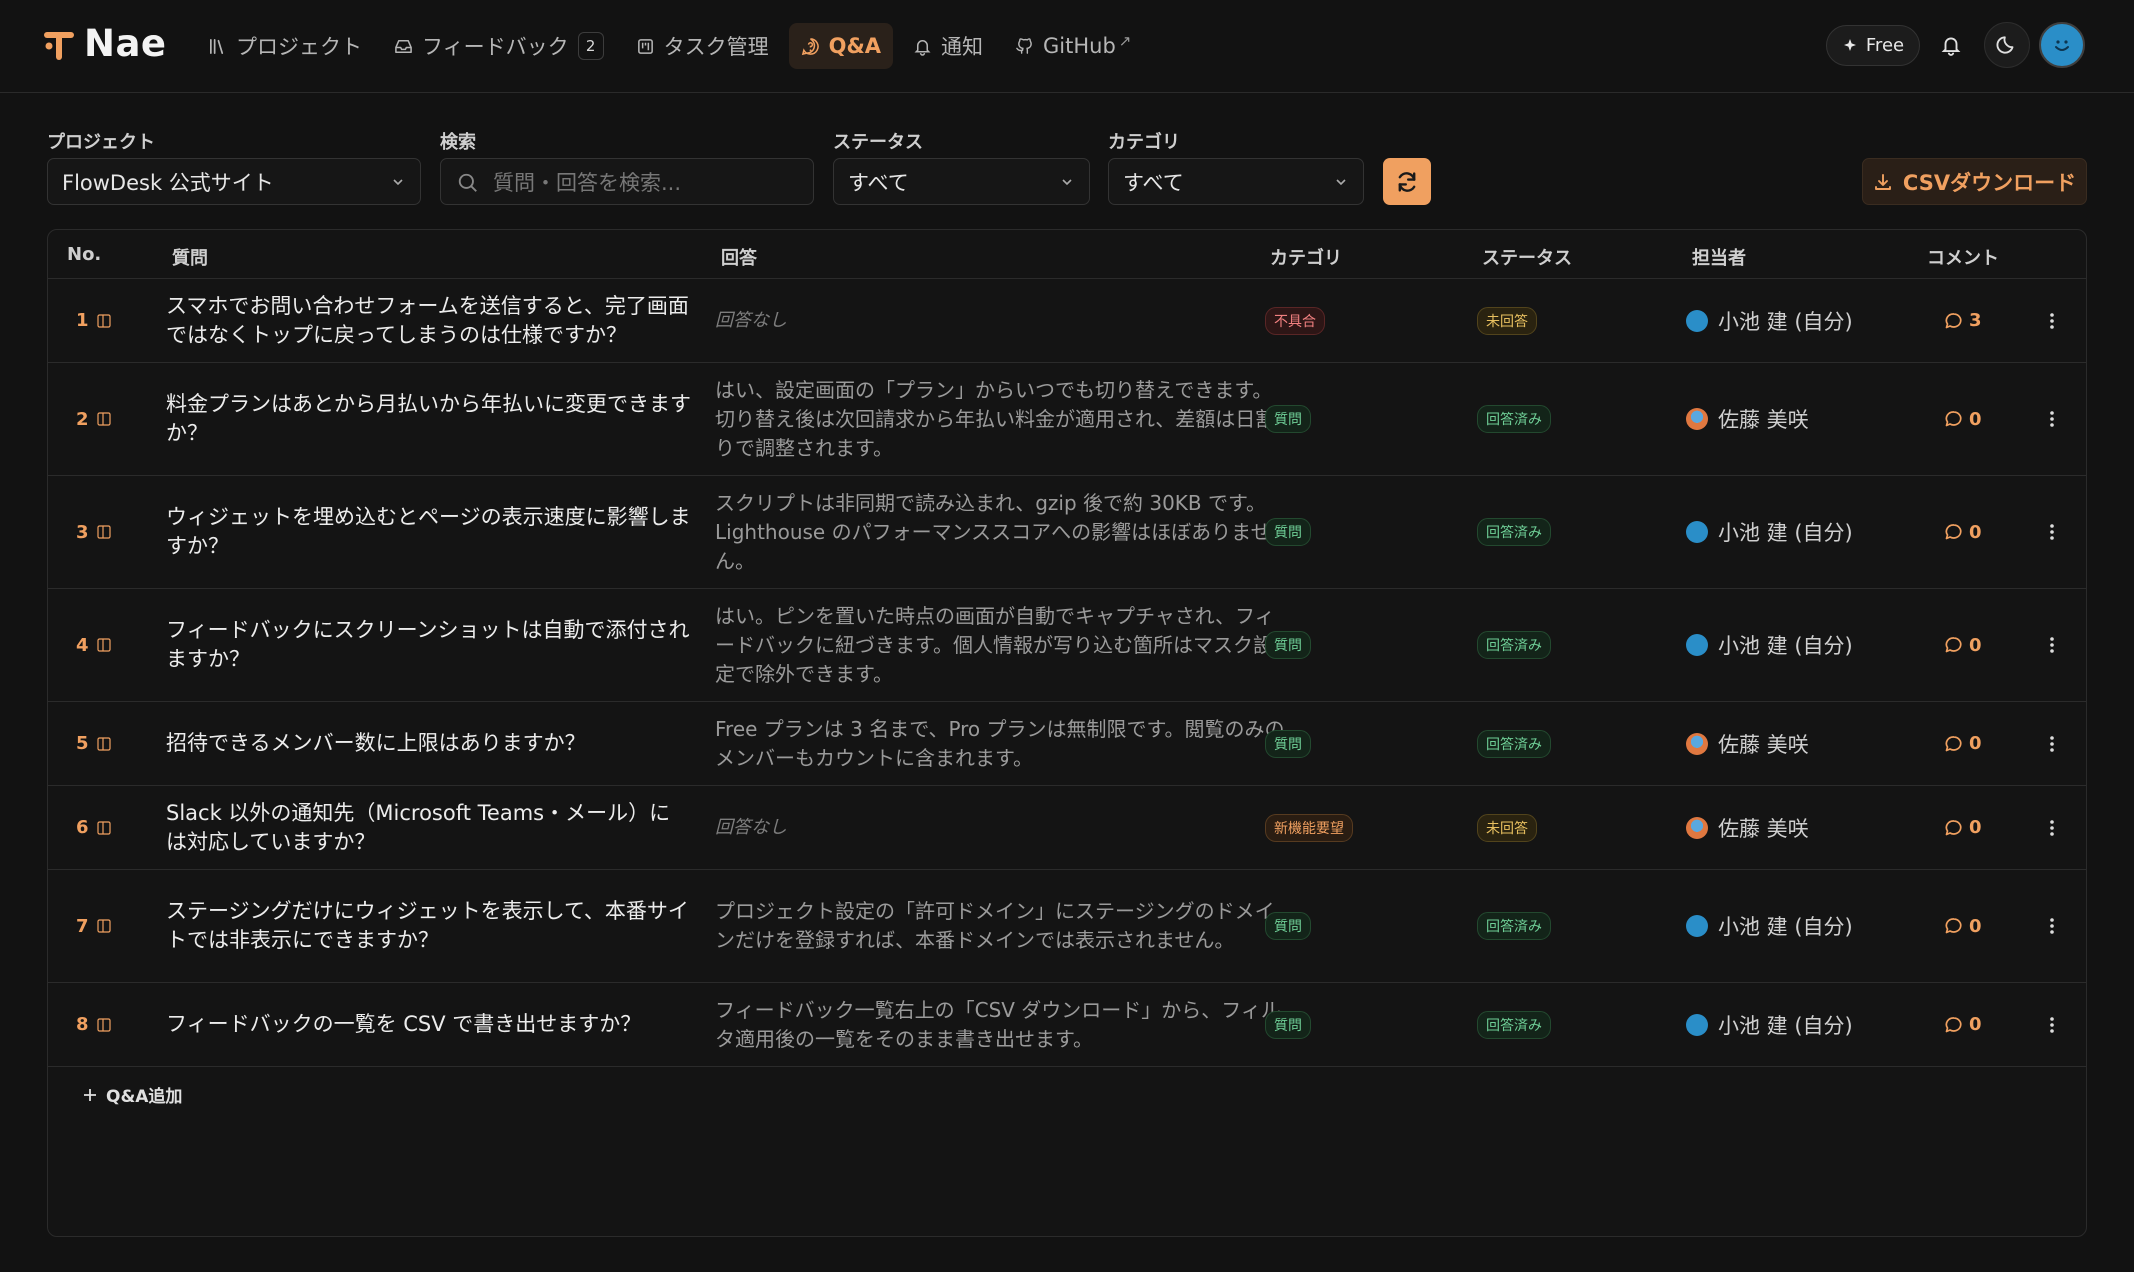 Image resolution: width=2134 pixels, height=1272 pixels. What do you see at coordinates (1067, 254) in the screenshot?
I see `table-header: No. 質問 回答 カテゴリ ステータス 担当者 コメント` at bounding box center [1067, 254].